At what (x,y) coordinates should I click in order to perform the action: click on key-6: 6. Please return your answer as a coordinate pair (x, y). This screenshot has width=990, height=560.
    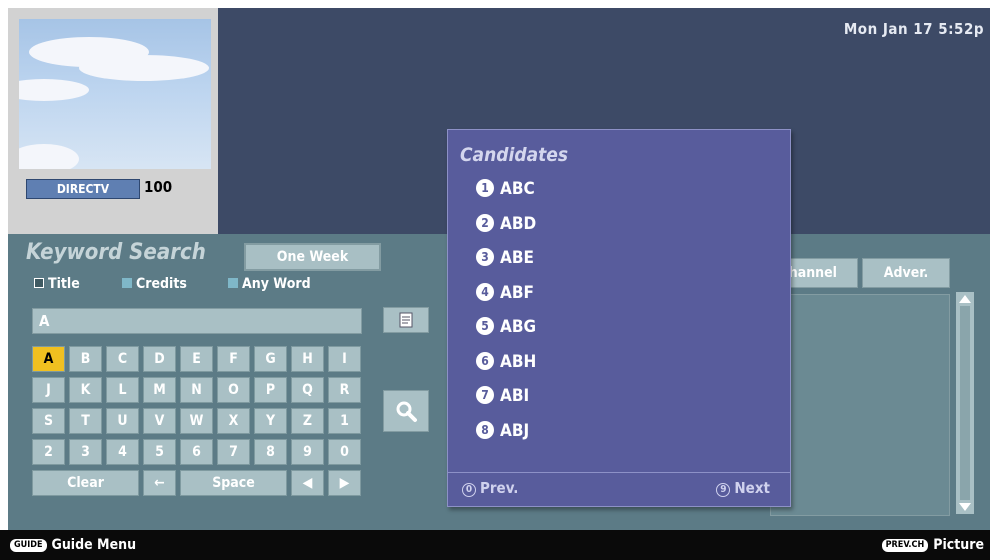
    Looking at the image, I should click on (196, 452).